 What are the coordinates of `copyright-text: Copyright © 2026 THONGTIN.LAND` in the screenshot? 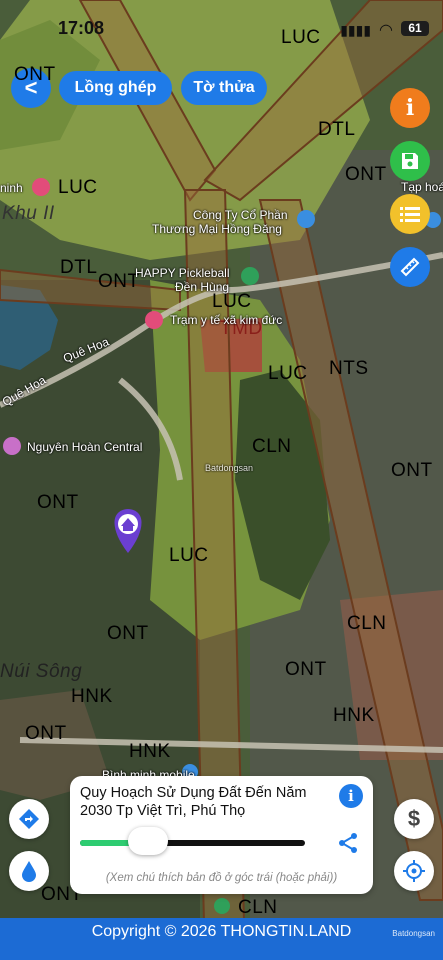 It's located at (221, 931).